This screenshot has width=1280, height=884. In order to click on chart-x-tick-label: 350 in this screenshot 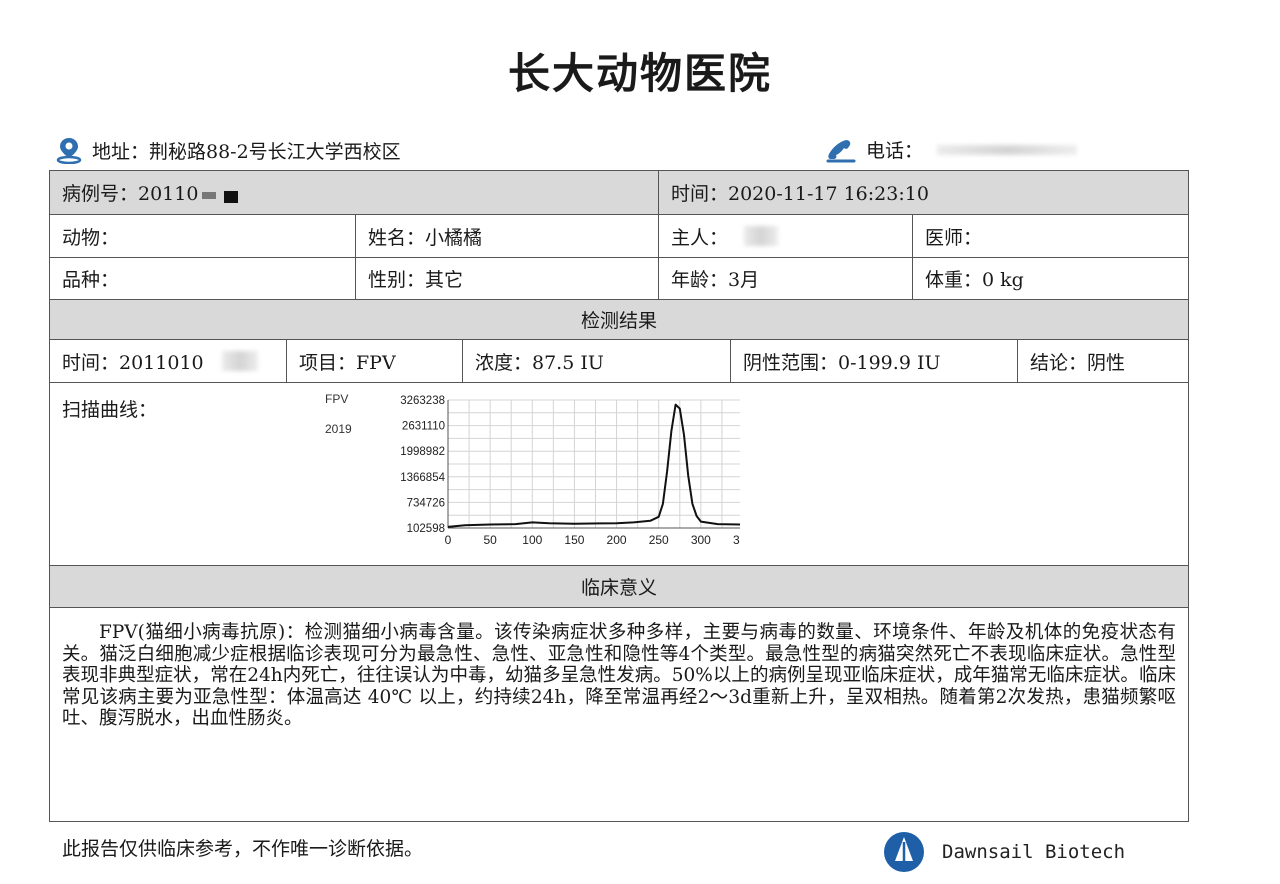, I will do `click(736, 540)`.